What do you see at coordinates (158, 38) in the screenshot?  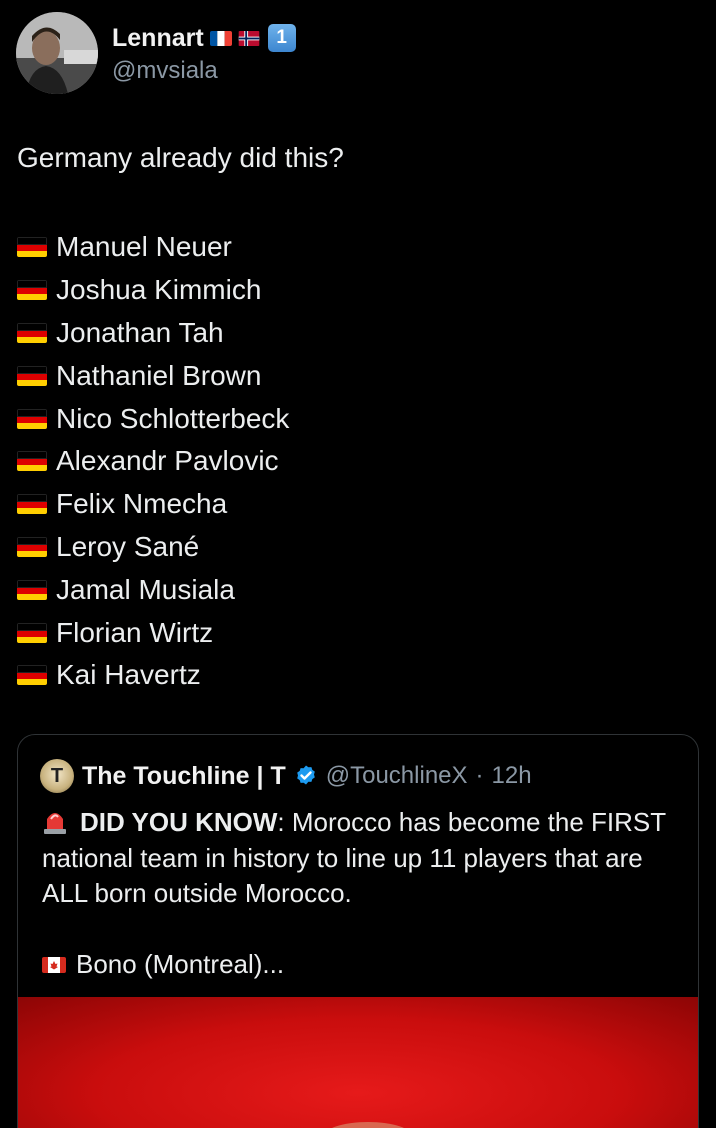 I see `author-display-name: Lennart` at bounding box center [158, 38].